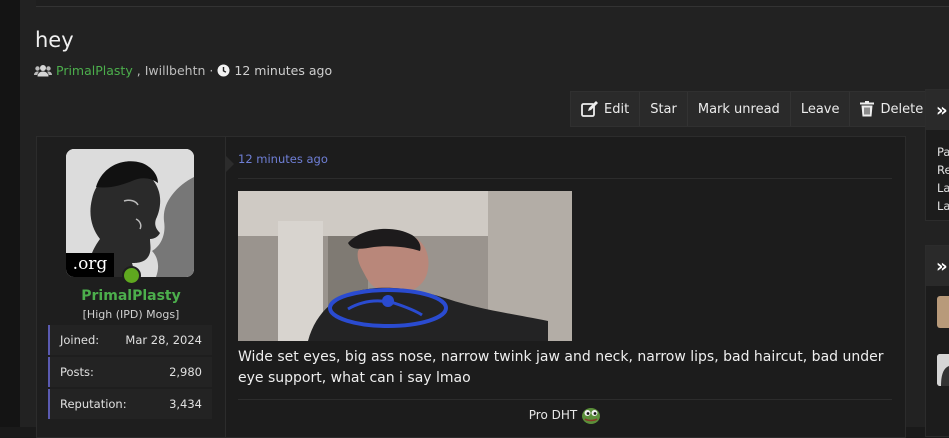 This screenshot has height=438, width=949. I want to click on top-strip, so click(492, 3).